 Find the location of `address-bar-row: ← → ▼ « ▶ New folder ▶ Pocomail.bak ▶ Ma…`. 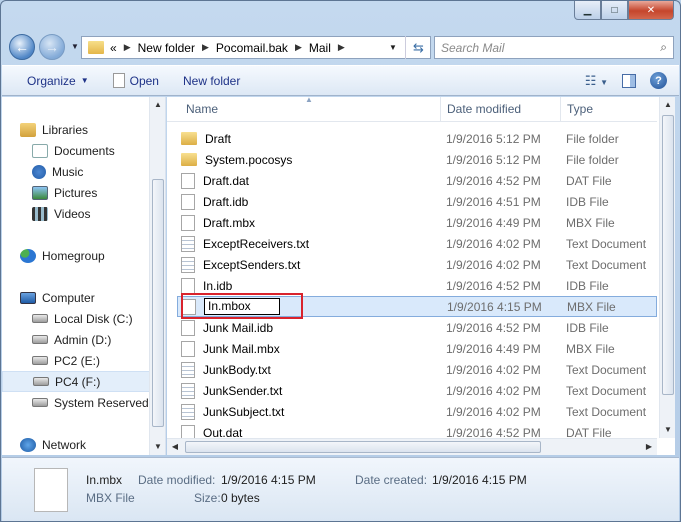

address-bar-row: ← → ▼ « ▶ New folder ▶ Pocomail.bak ▶ Ma… is located at coordinates (341, 47).